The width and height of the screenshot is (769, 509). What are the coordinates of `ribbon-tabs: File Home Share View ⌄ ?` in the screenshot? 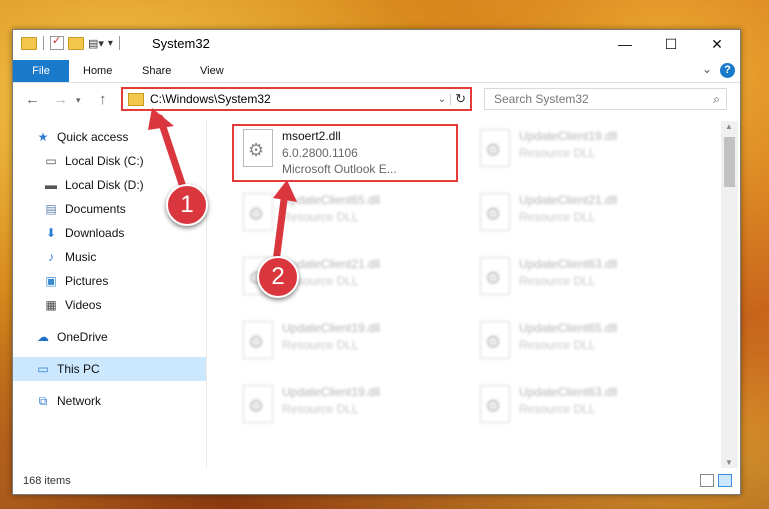 It's located at (376, 71).